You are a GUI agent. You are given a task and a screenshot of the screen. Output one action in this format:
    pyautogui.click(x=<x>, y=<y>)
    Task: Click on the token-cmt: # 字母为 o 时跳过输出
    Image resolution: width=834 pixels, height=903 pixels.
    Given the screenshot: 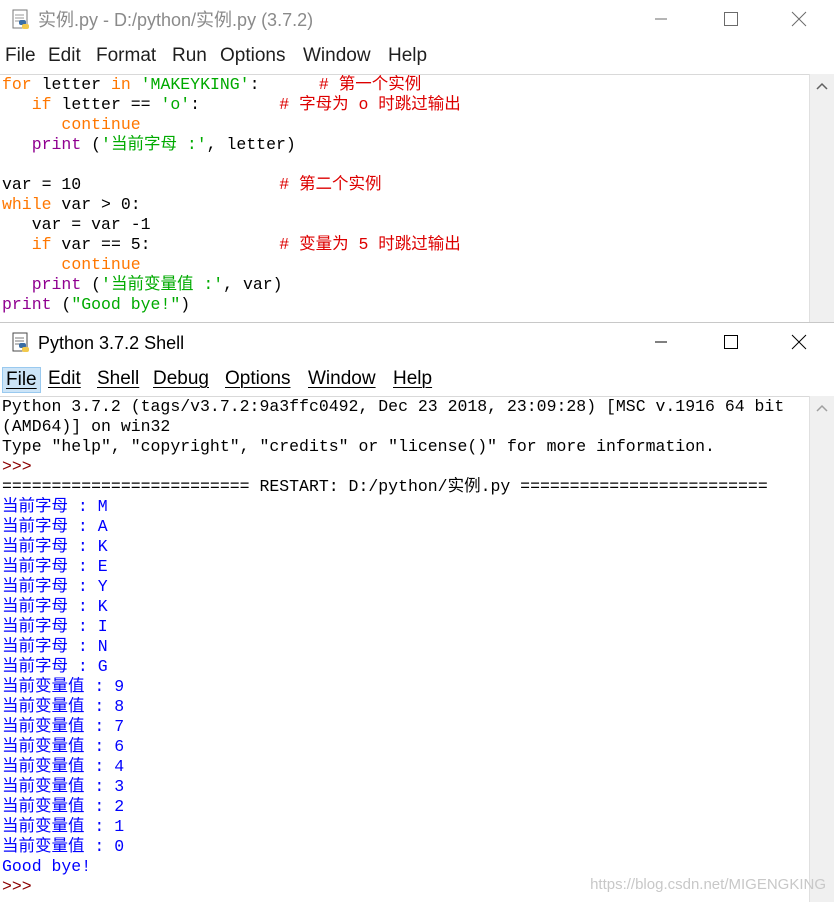 What is the action you would take?
    pyautogui.click(x=370, y=104)
    